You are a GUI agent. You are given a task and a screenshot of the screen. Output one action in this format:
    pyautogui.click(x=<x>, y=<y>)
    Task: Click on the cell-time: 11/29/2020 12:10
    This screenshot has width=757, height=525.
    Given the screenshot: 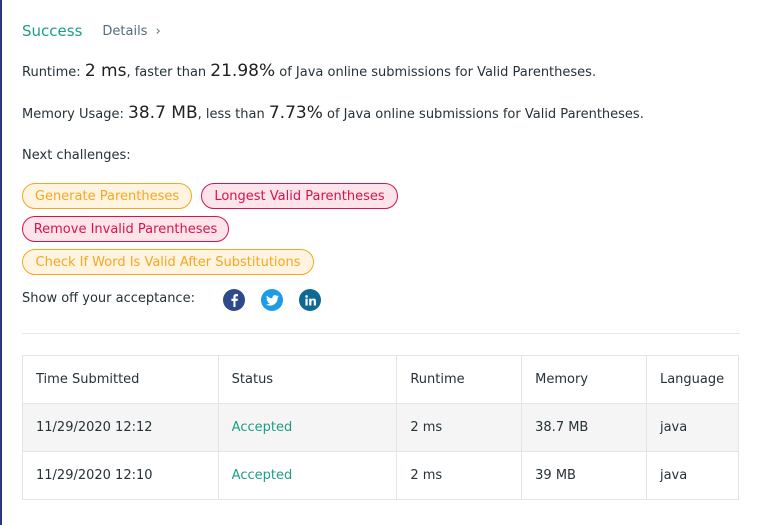 What is the action you would take?
    pyautogui.click(x=120, y=475)
    